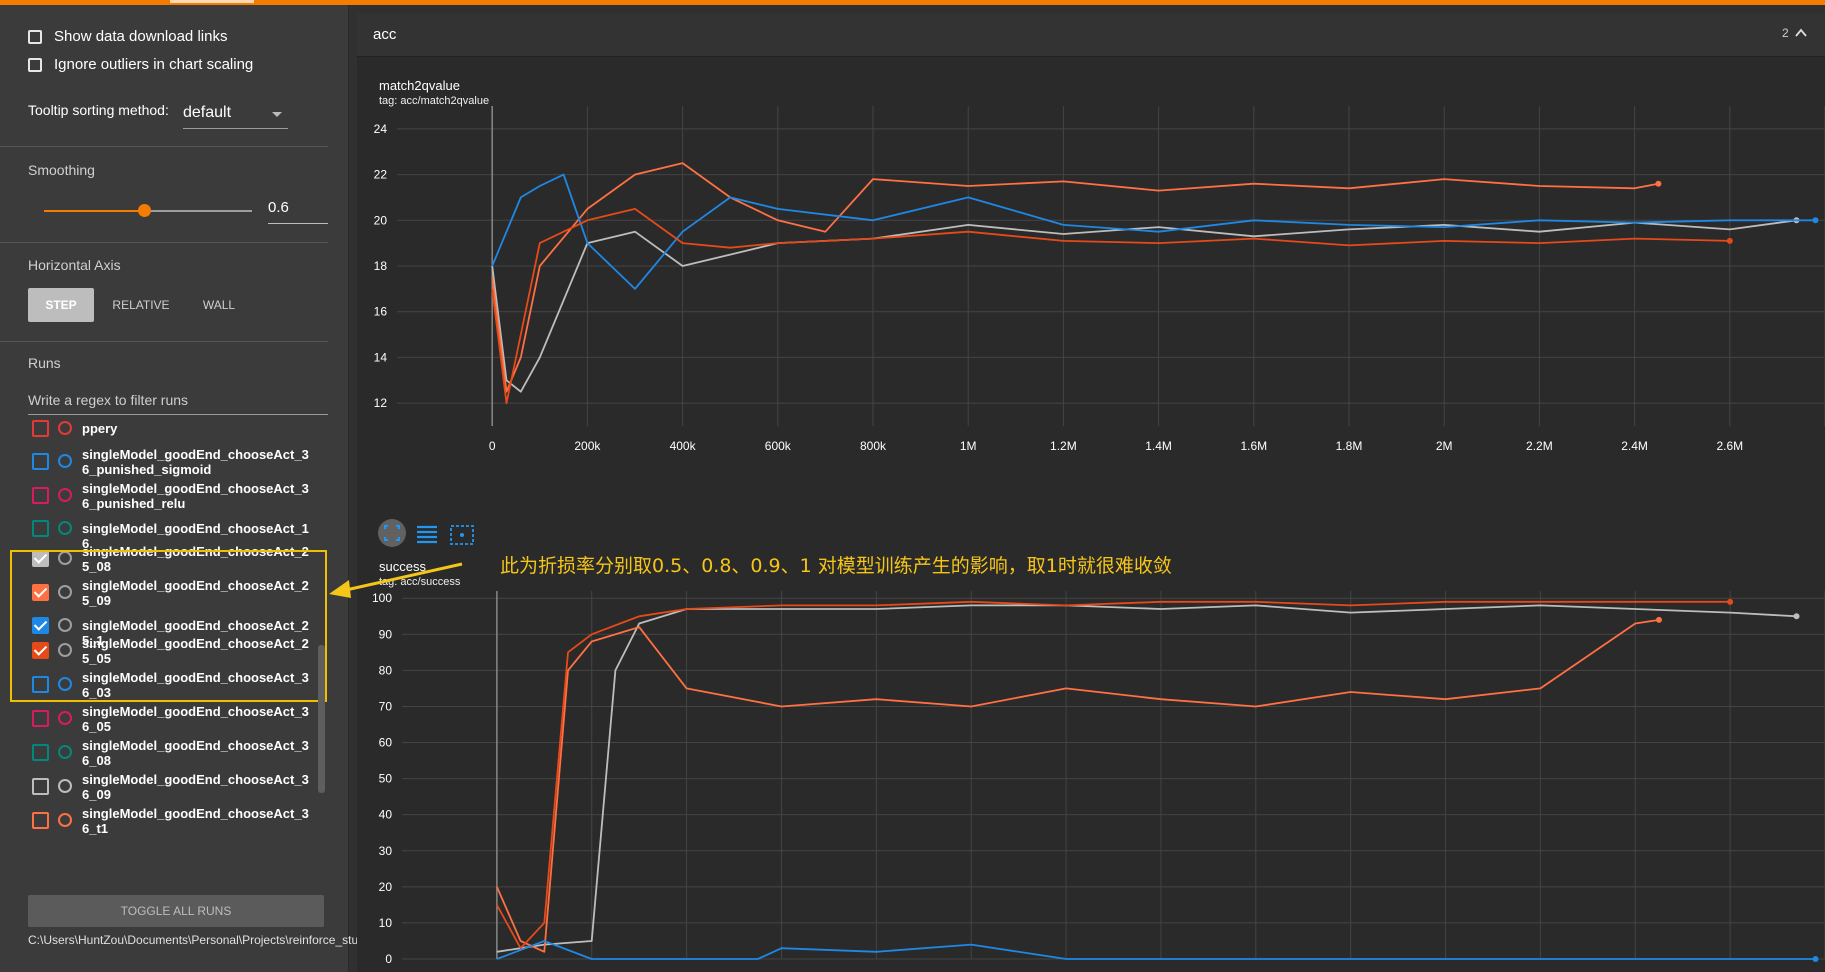 The image size is (1825, 972). What do you see at coordinates (873, 446) in the screenshot?
I see `x-tick-label: 800k` at bounding box center [873, 446].